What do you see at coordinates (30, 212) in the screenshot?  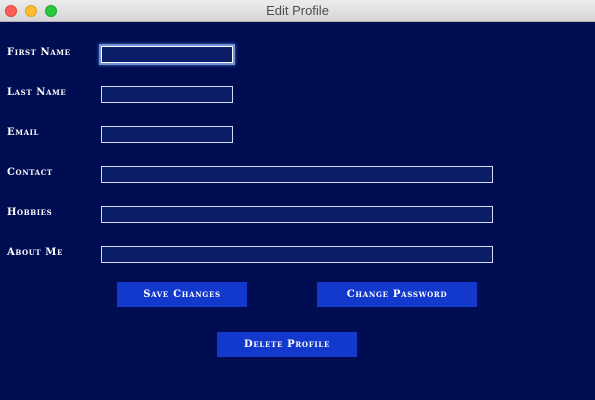 I see `hobbies-label: Hobbies` at bounding box center [30, 212].